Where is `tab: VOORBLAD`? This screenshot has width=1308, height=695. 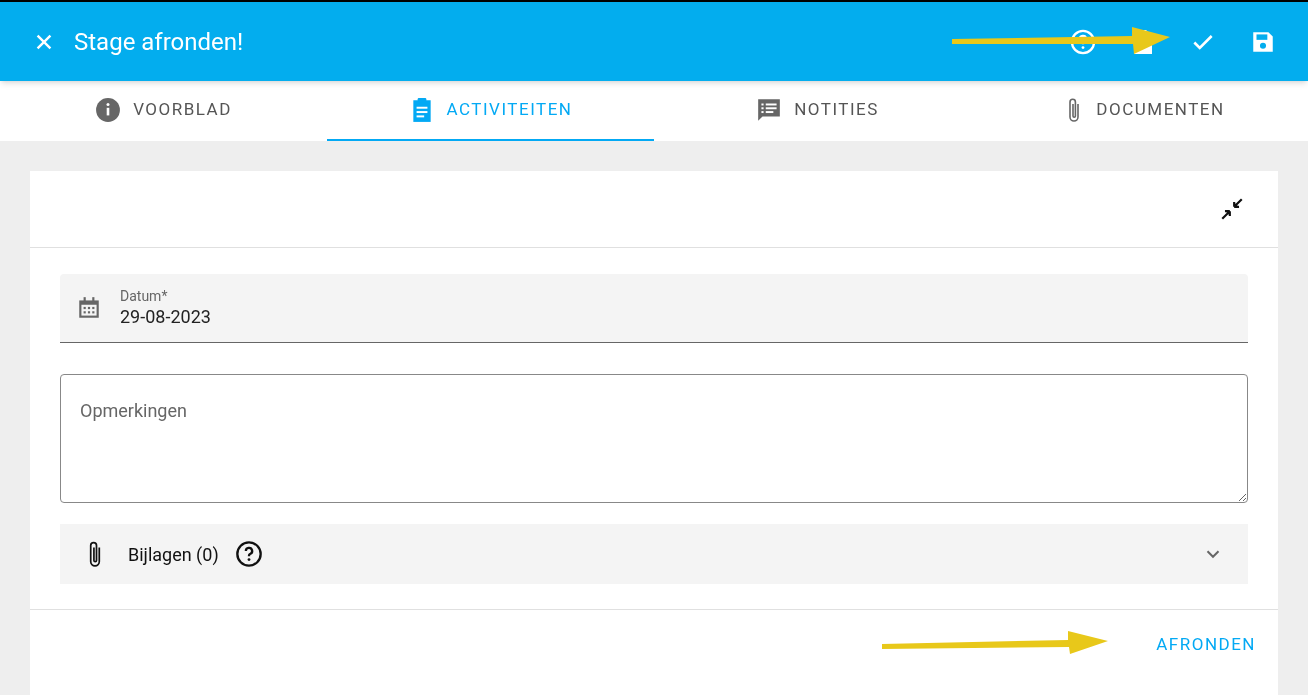 tab: VOORBLAD is located at coordinates (163, 111).